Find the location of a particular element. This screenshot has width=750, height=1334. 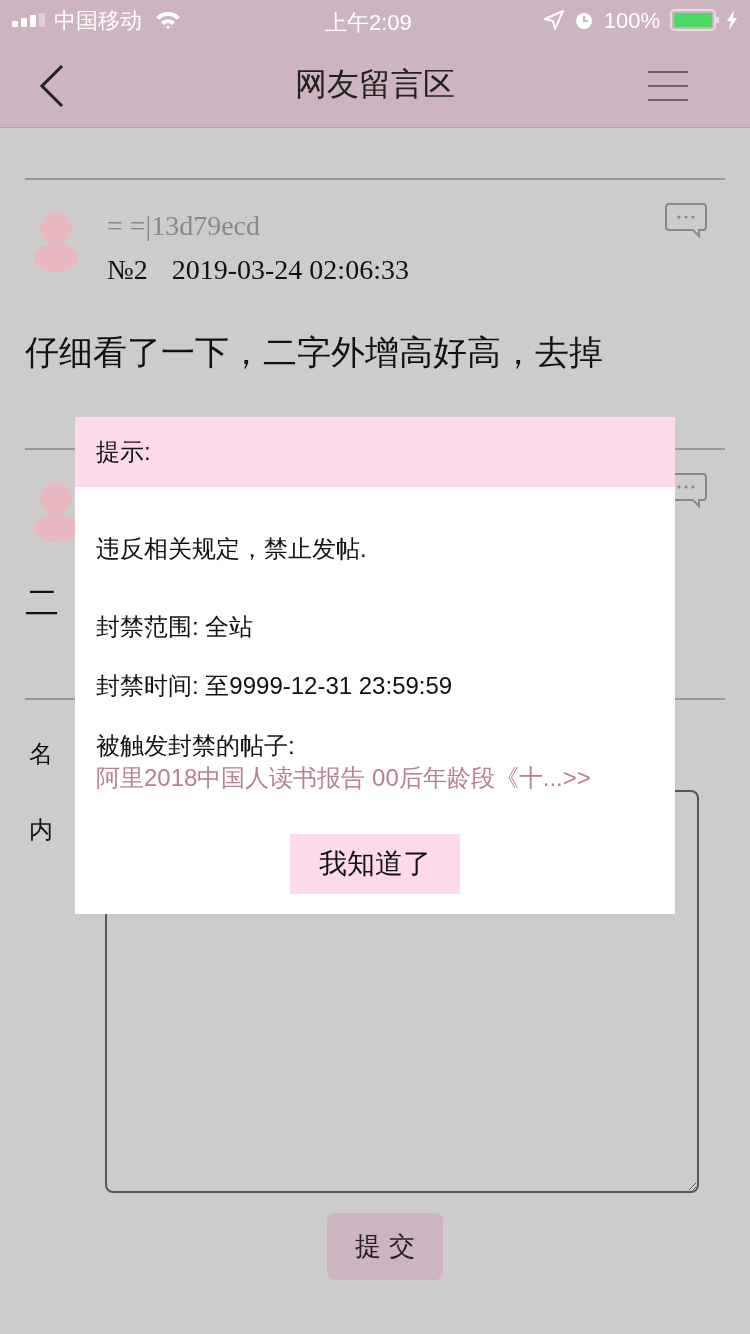

confirm-button: 我知道了 is located at coordinates (375, 864).